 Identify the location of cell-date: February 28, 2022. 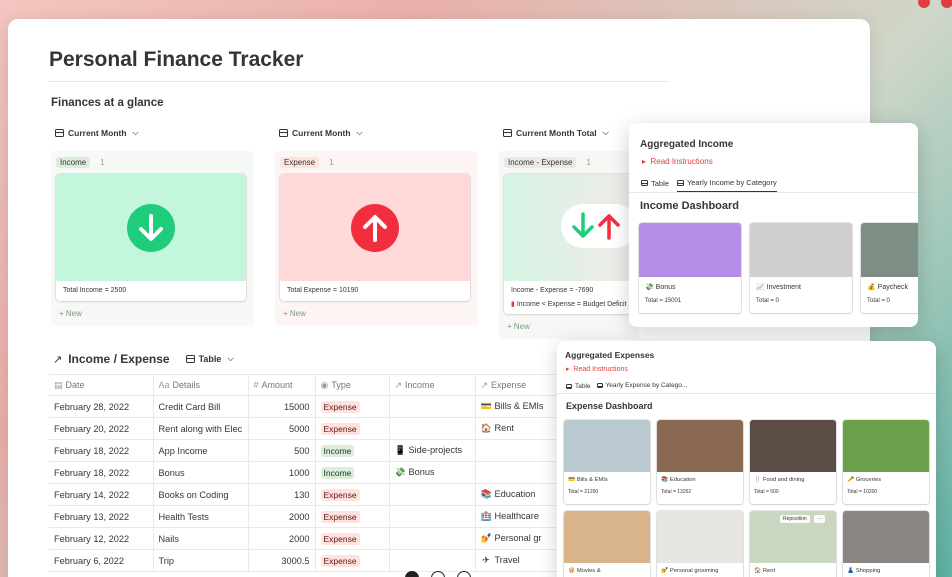
(101, 406).